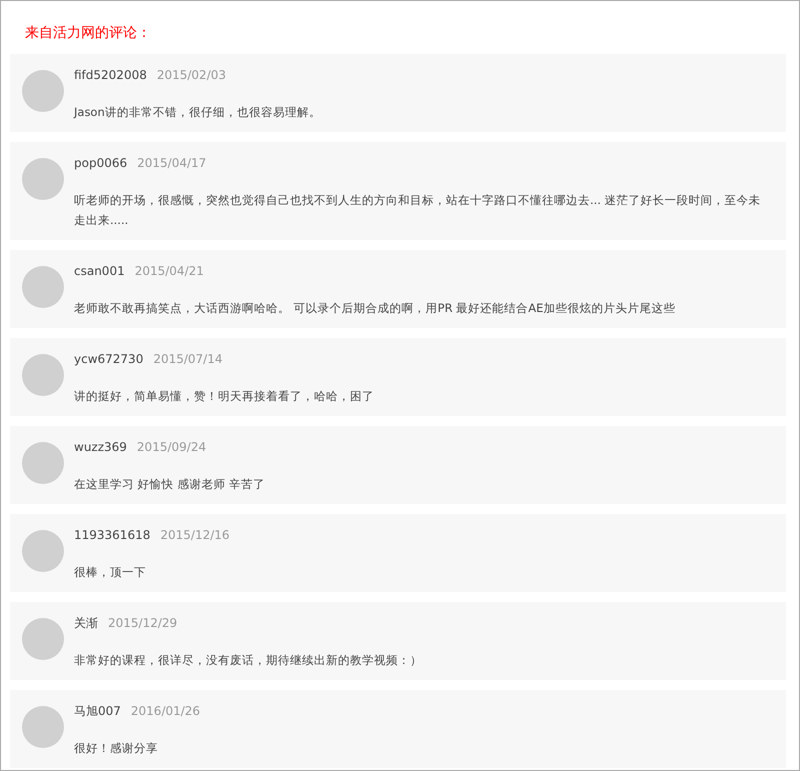 This screenshot has width=800, height=771. Describe the element at coordinates (171, 447) in the screenshot. I see `comment-date: 2015/09/24` at that location.